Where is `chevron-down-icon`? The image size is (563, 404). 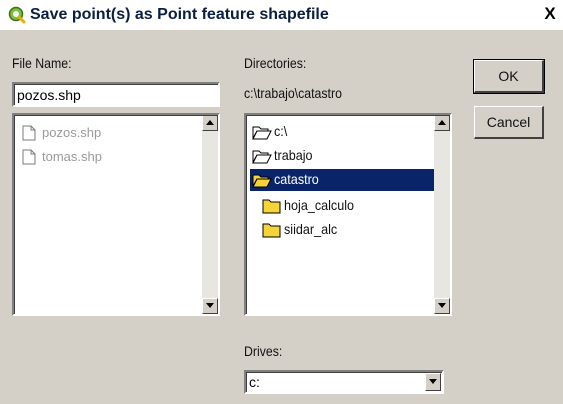 chevron-down-icon is located at coordinates (433, 381).